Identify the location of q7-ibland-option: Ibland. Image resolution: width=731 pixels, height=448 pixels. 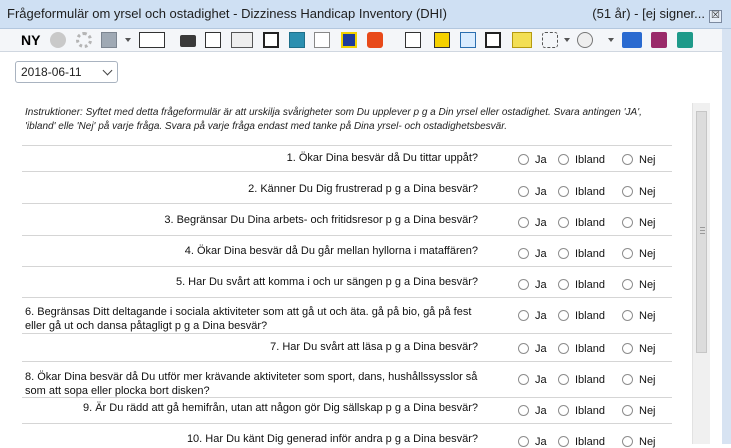
(581, 349).